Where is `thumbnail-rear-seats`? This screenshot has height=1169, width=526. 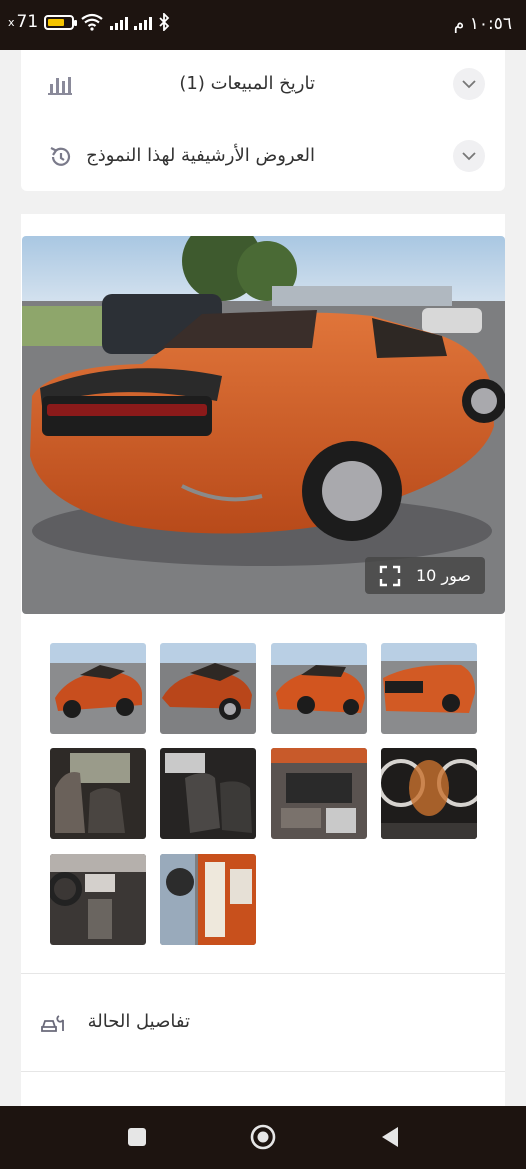
thumbnail-rear-seats is located at coordinates (208, 793).